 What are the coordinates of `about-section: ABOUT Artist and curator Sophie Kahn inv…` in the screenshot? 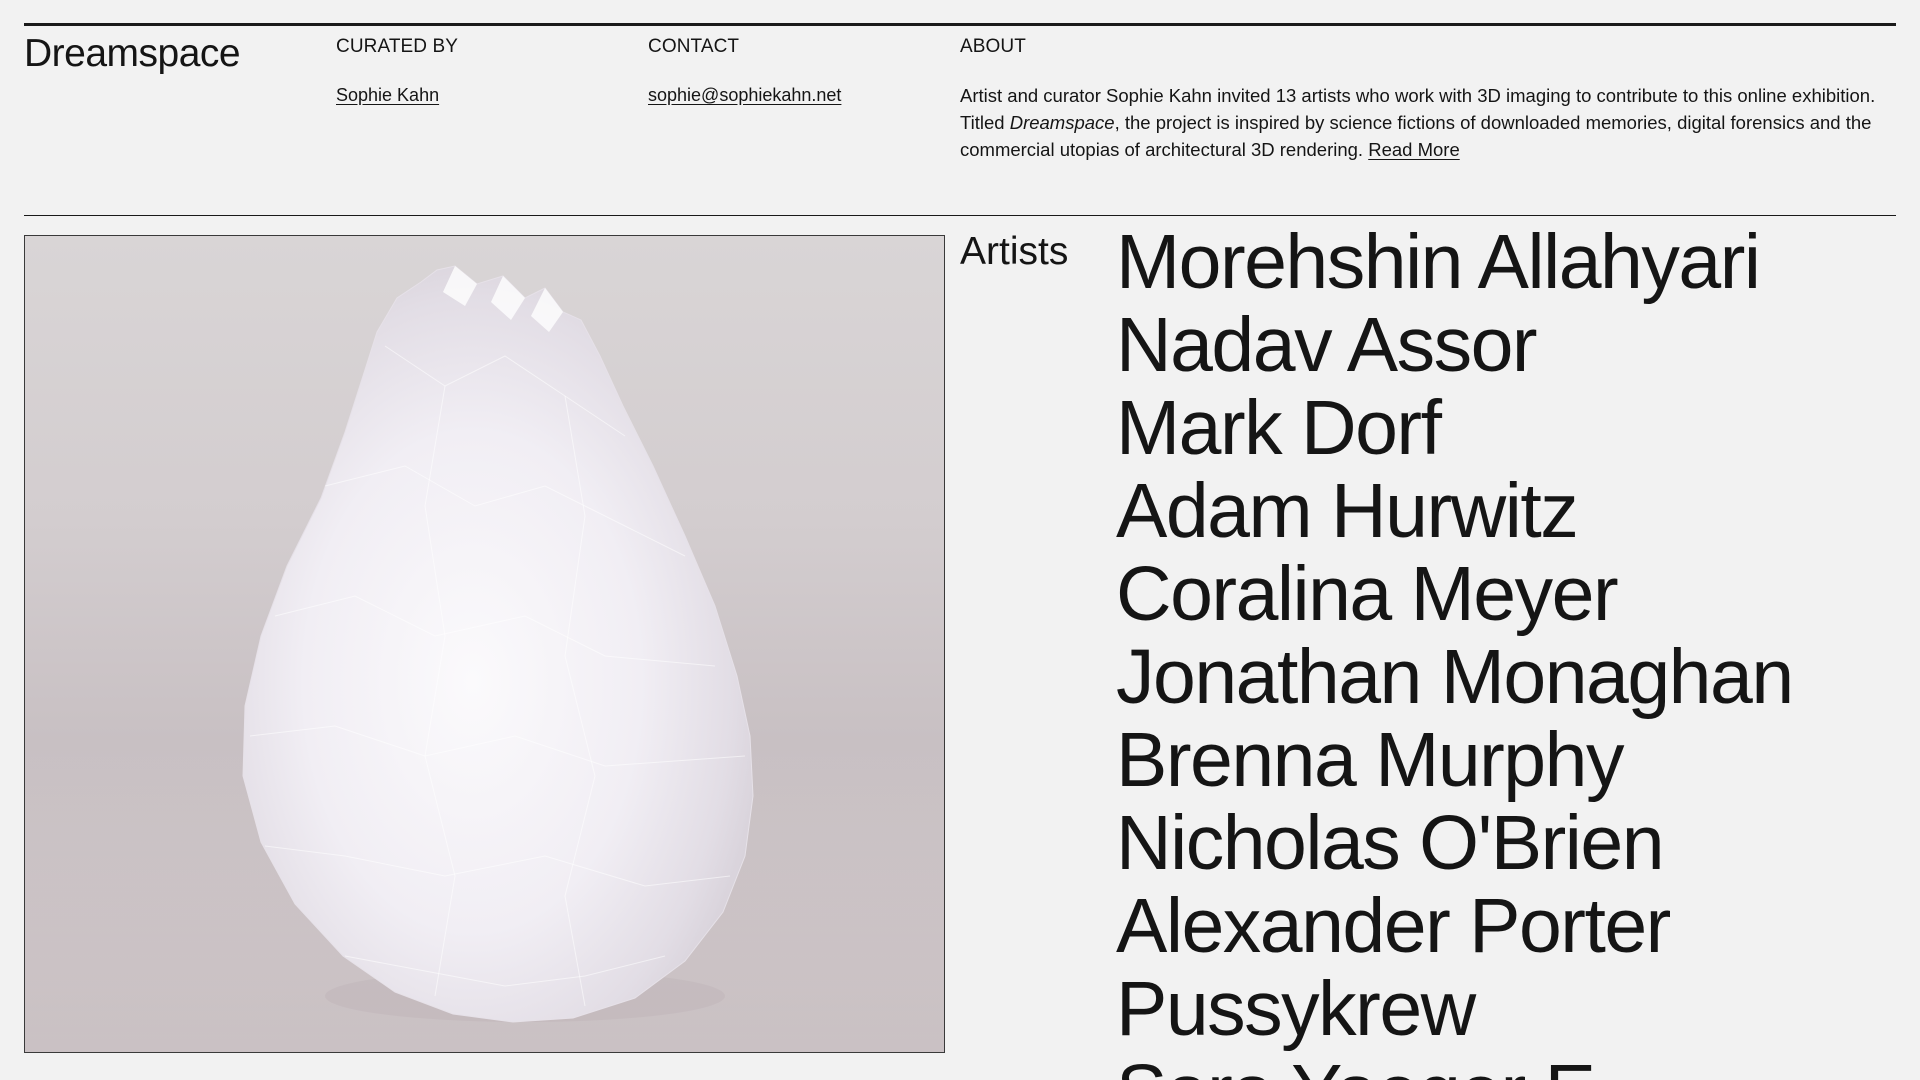 It's located at (1420, 99).